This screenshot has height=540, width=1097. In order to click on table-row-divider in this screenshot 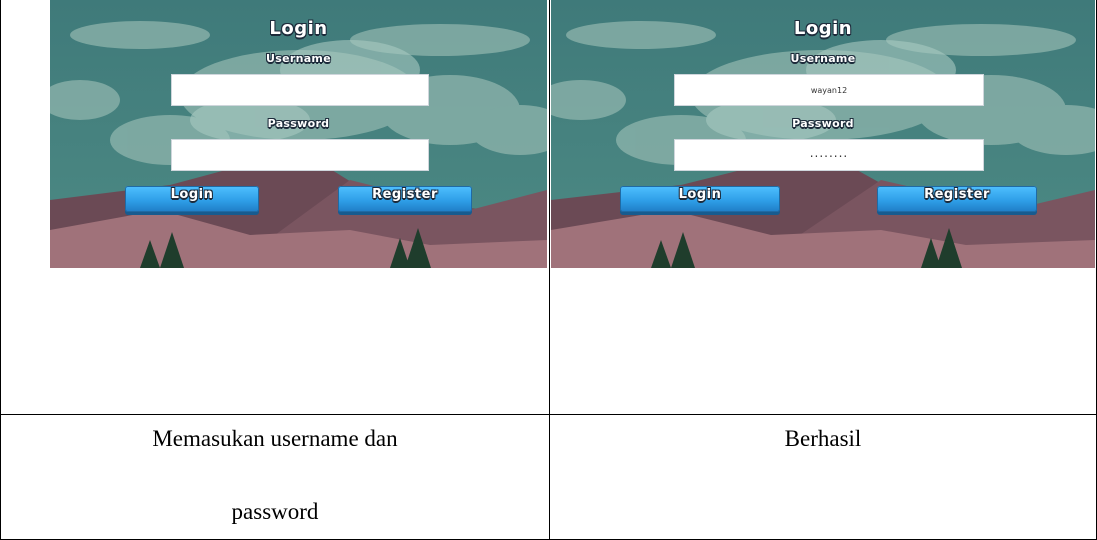, I will do `click(548, 414)`.